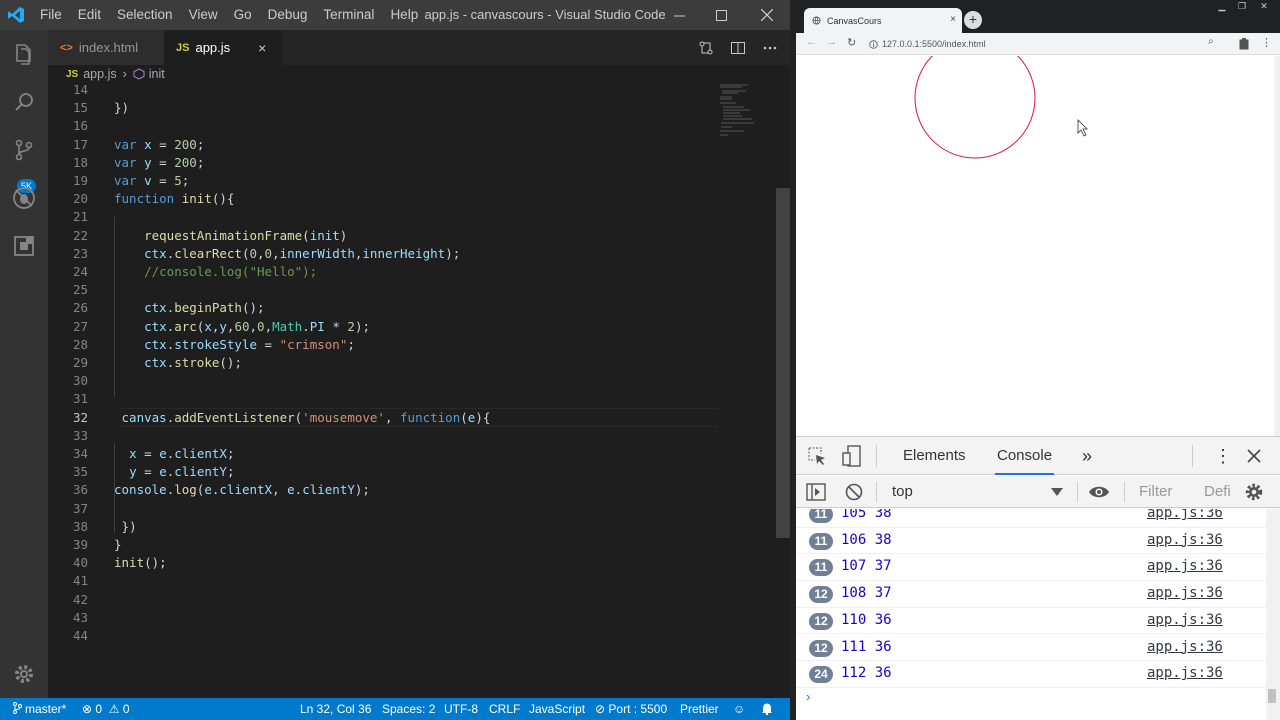  Describe the element at coordinates (140, 563) in the screenshot. I see `code-line: init();` at that location.